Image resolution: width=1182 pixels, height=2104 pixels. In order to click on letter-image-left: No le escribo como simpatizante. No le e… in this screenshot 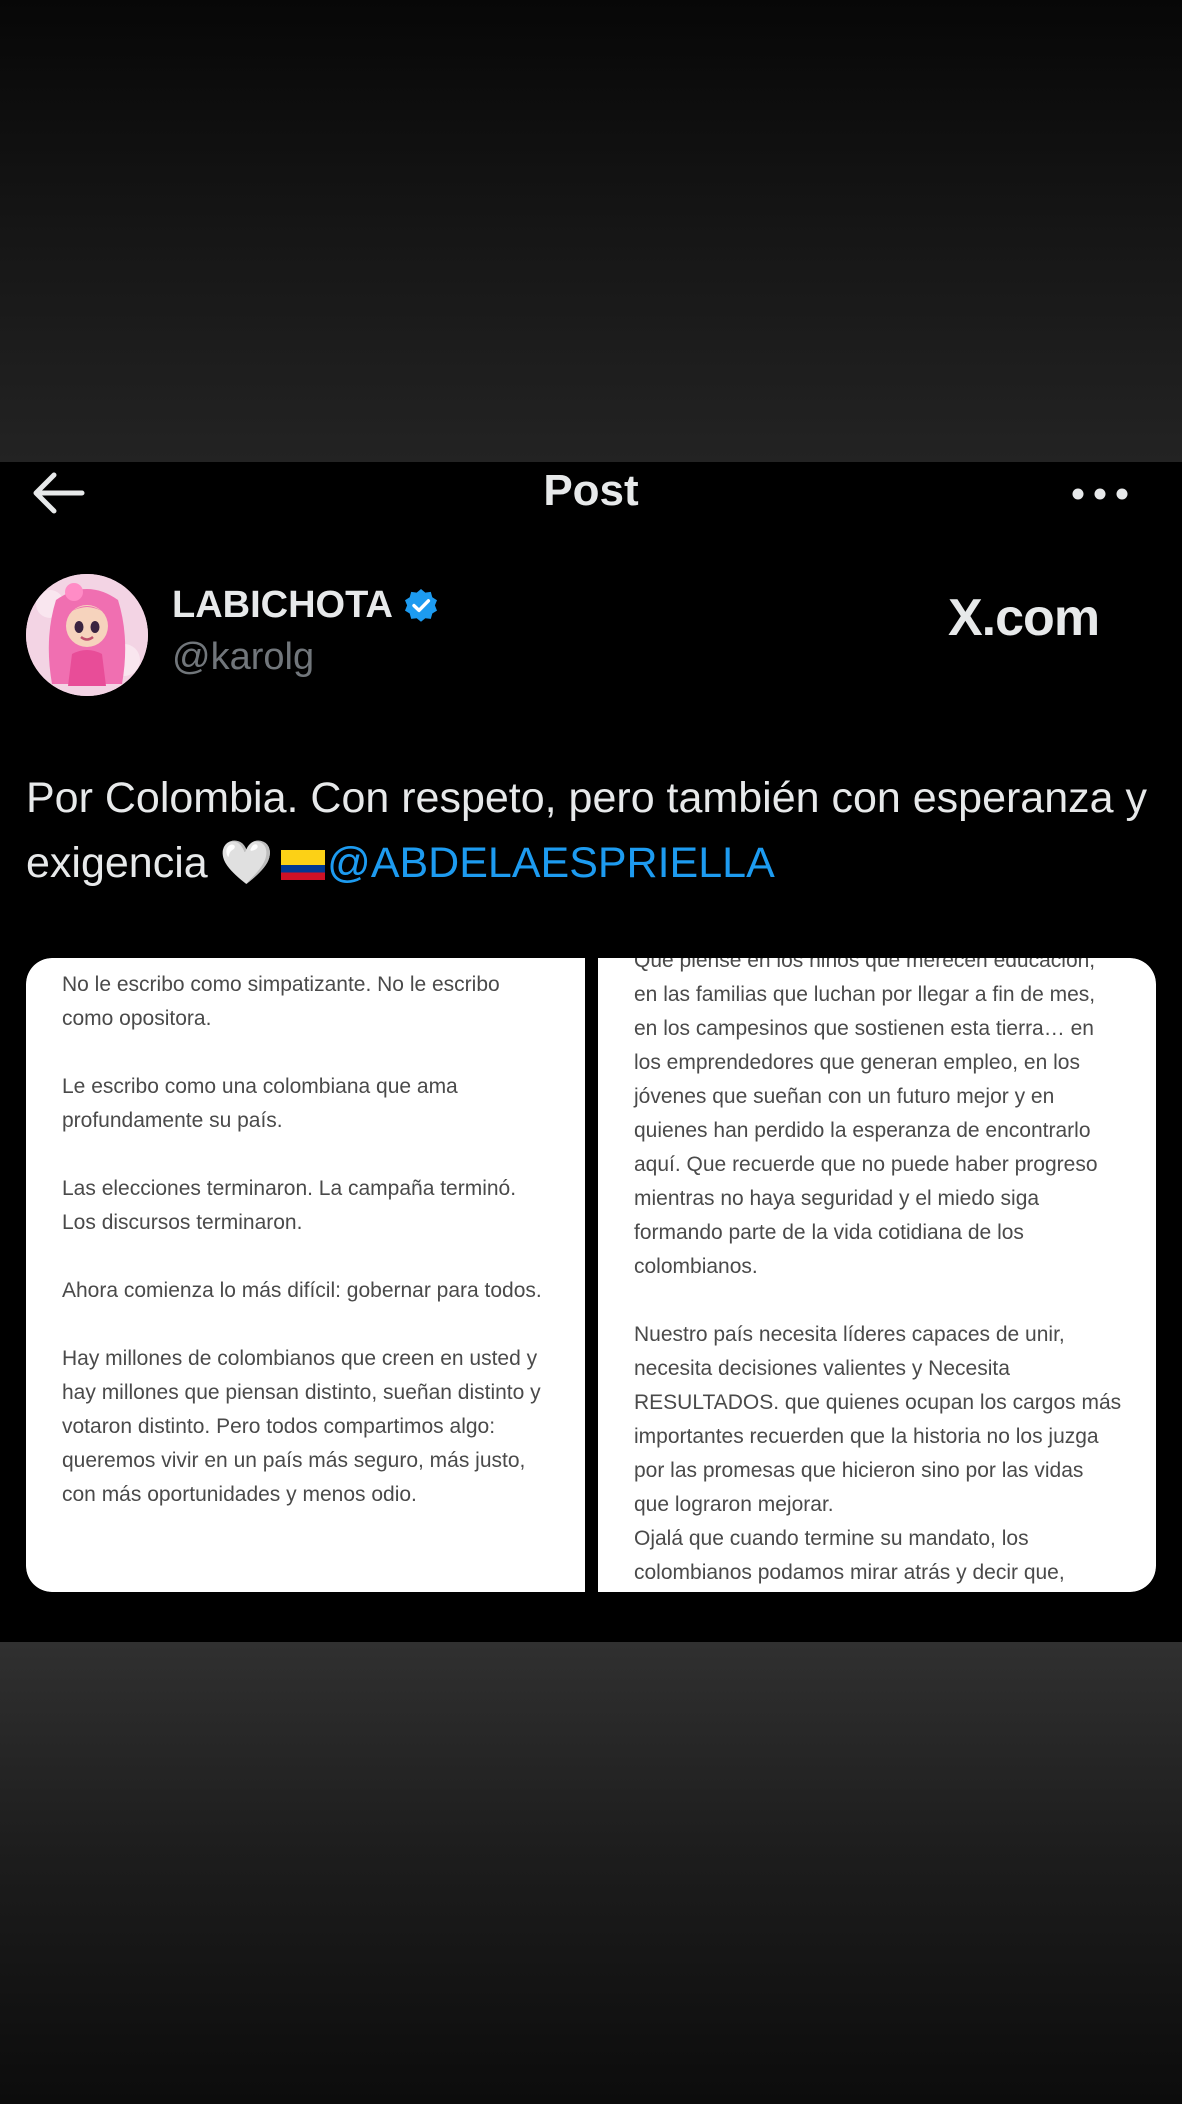, I will do `click(305, 1275)`.